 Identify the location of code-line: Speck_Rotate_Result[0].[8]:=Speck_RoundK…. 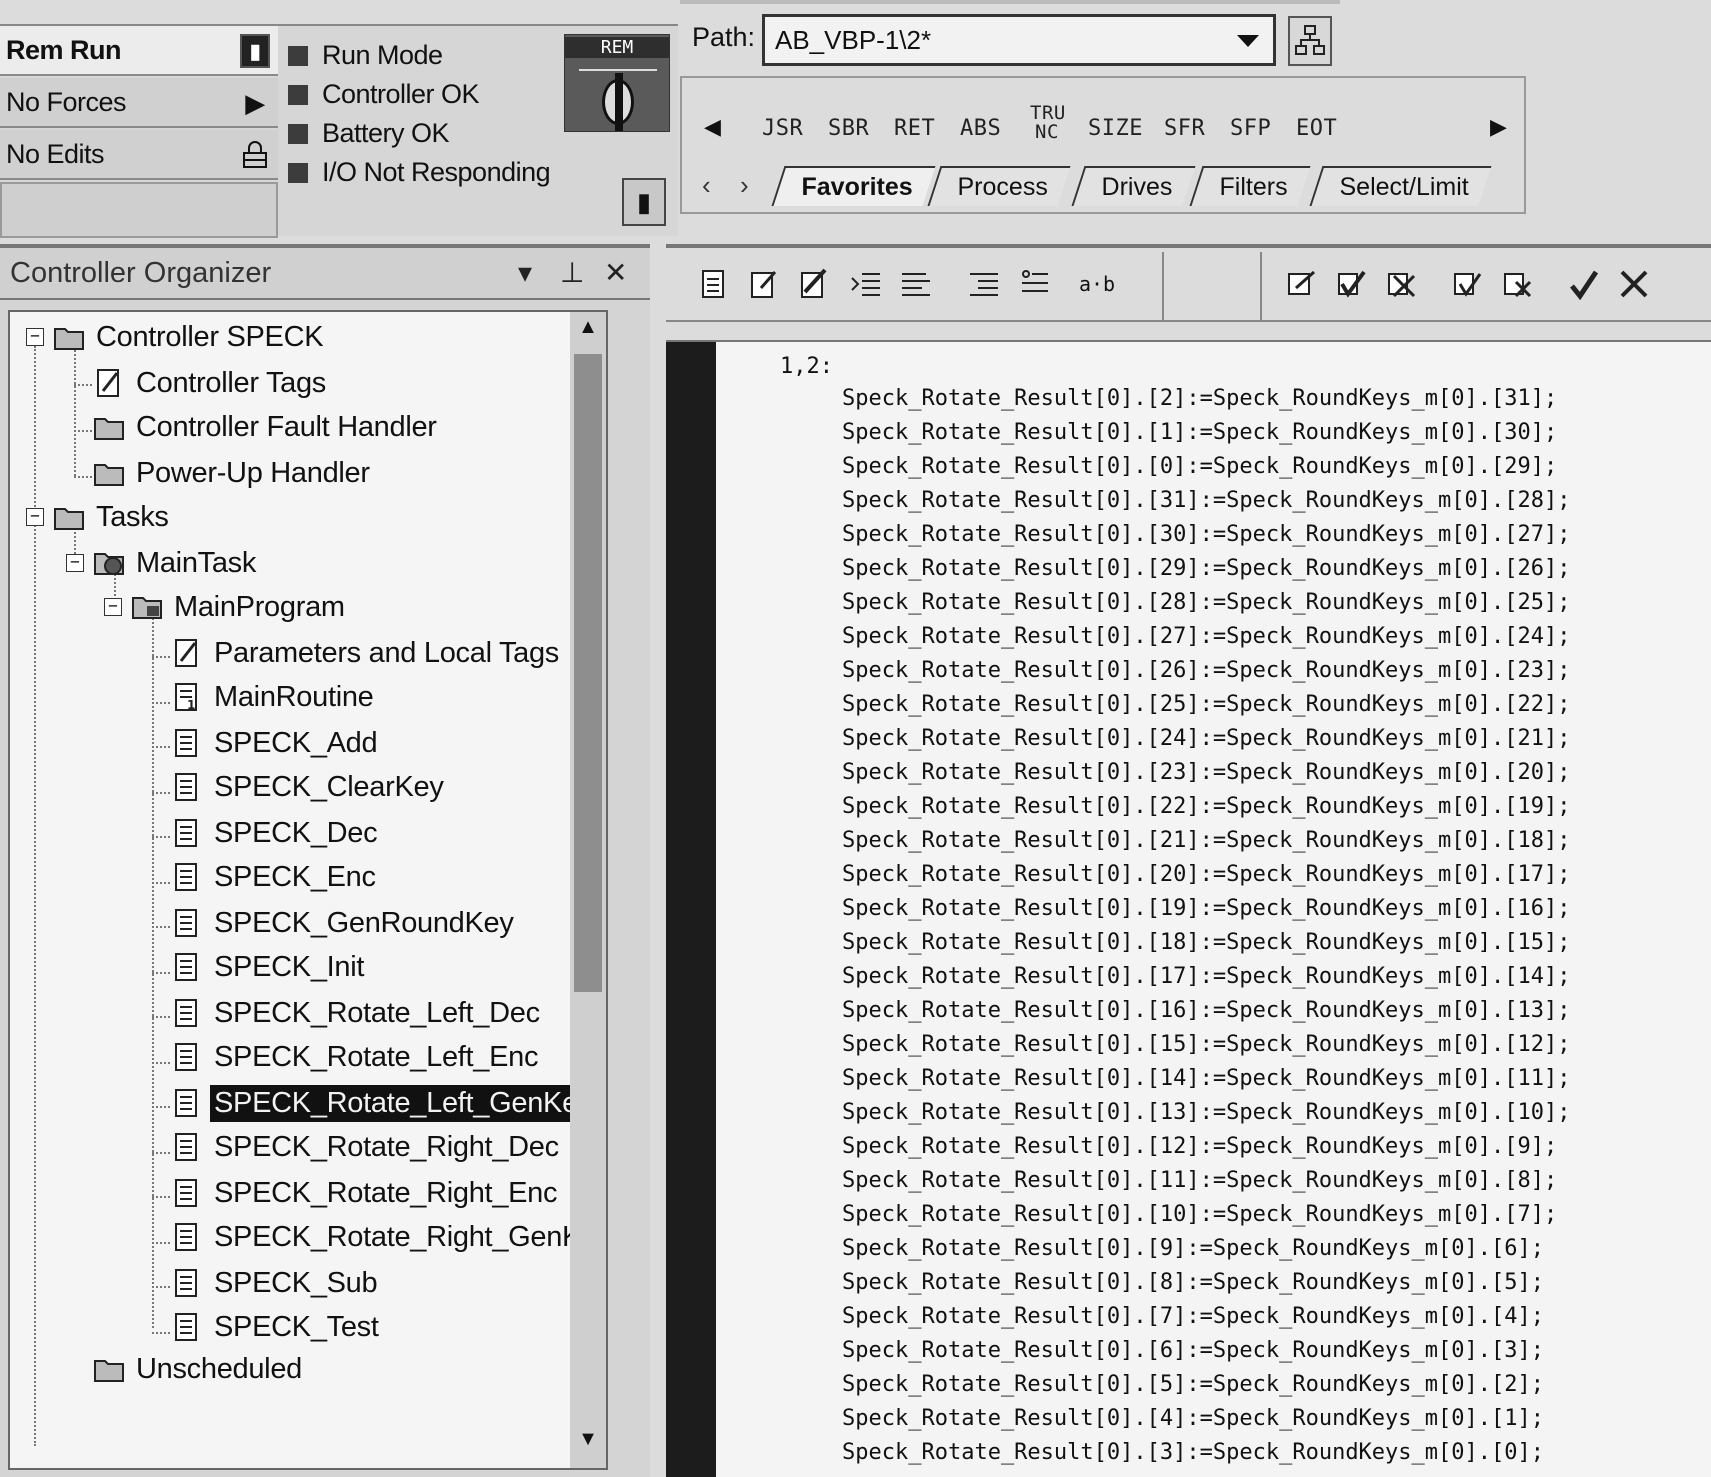
(1193, 1282).